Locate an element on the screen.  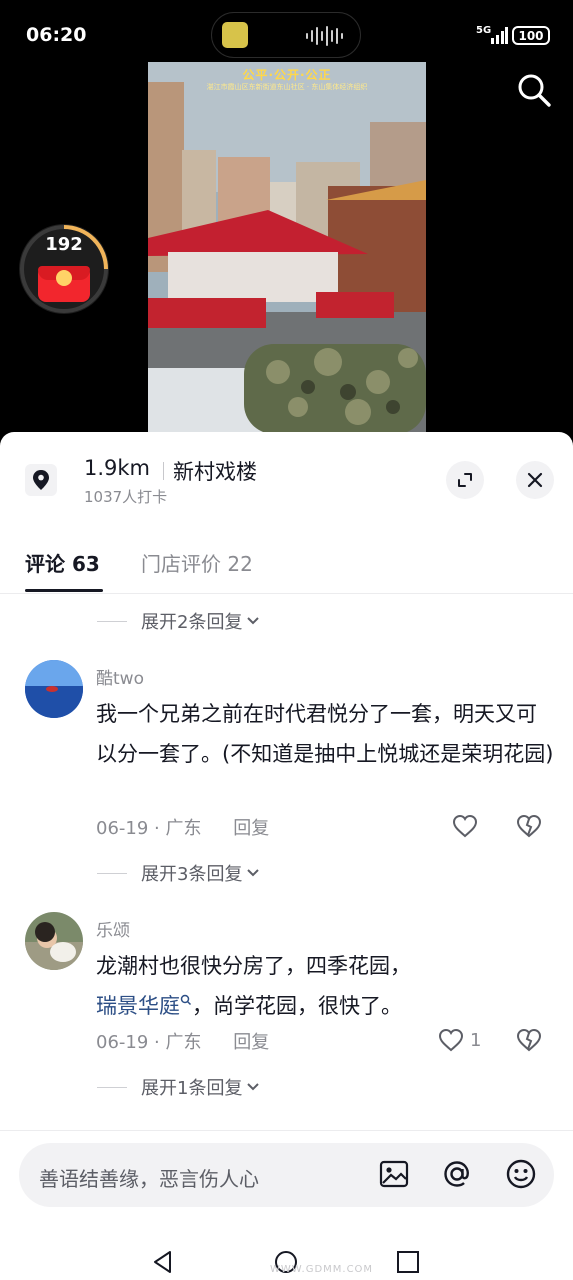
like-button is located at coordinates (465, 826).